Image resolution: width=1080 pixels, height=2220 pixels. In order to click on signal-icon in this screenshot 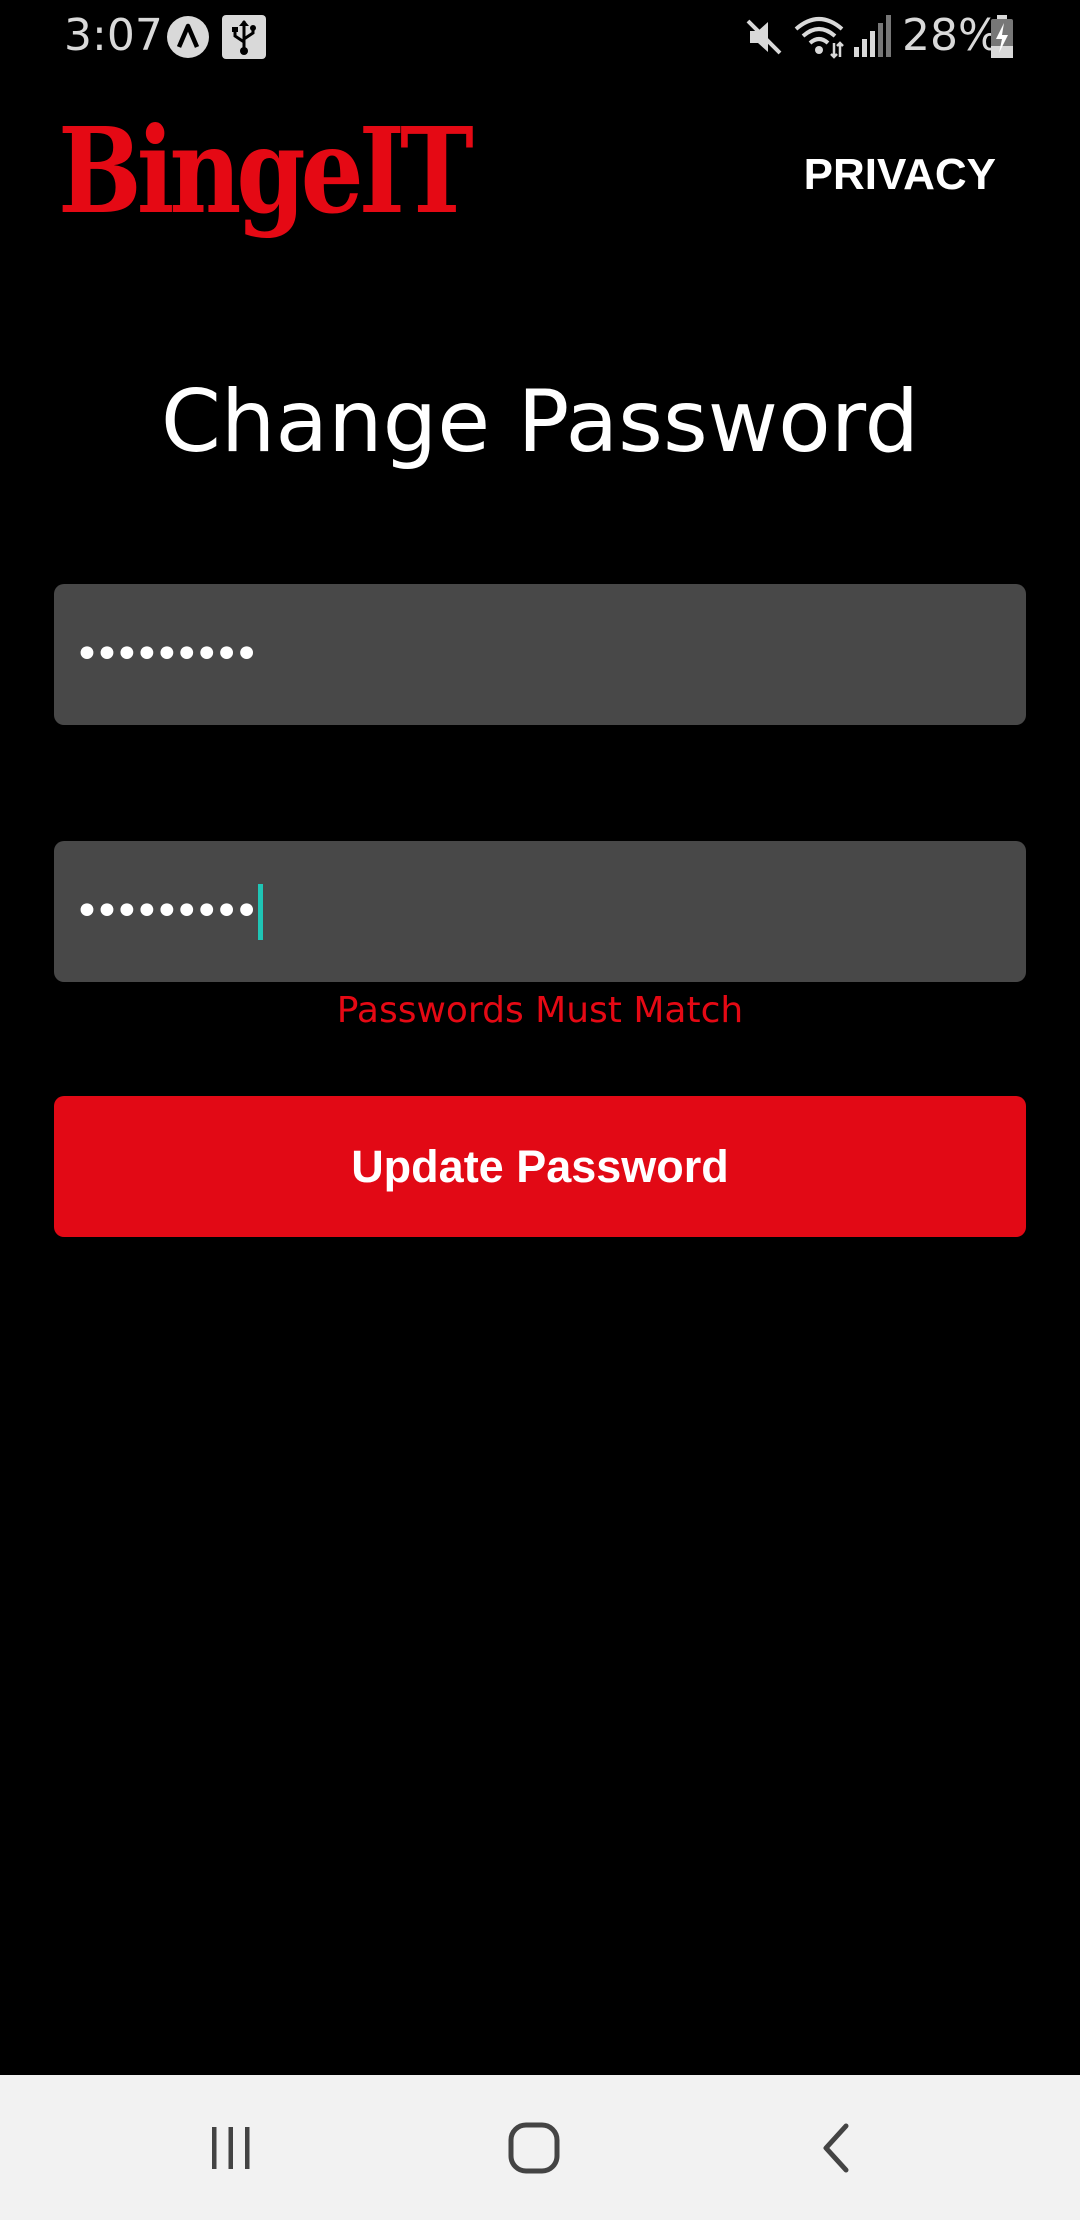, I will do `click(872, 39)`.